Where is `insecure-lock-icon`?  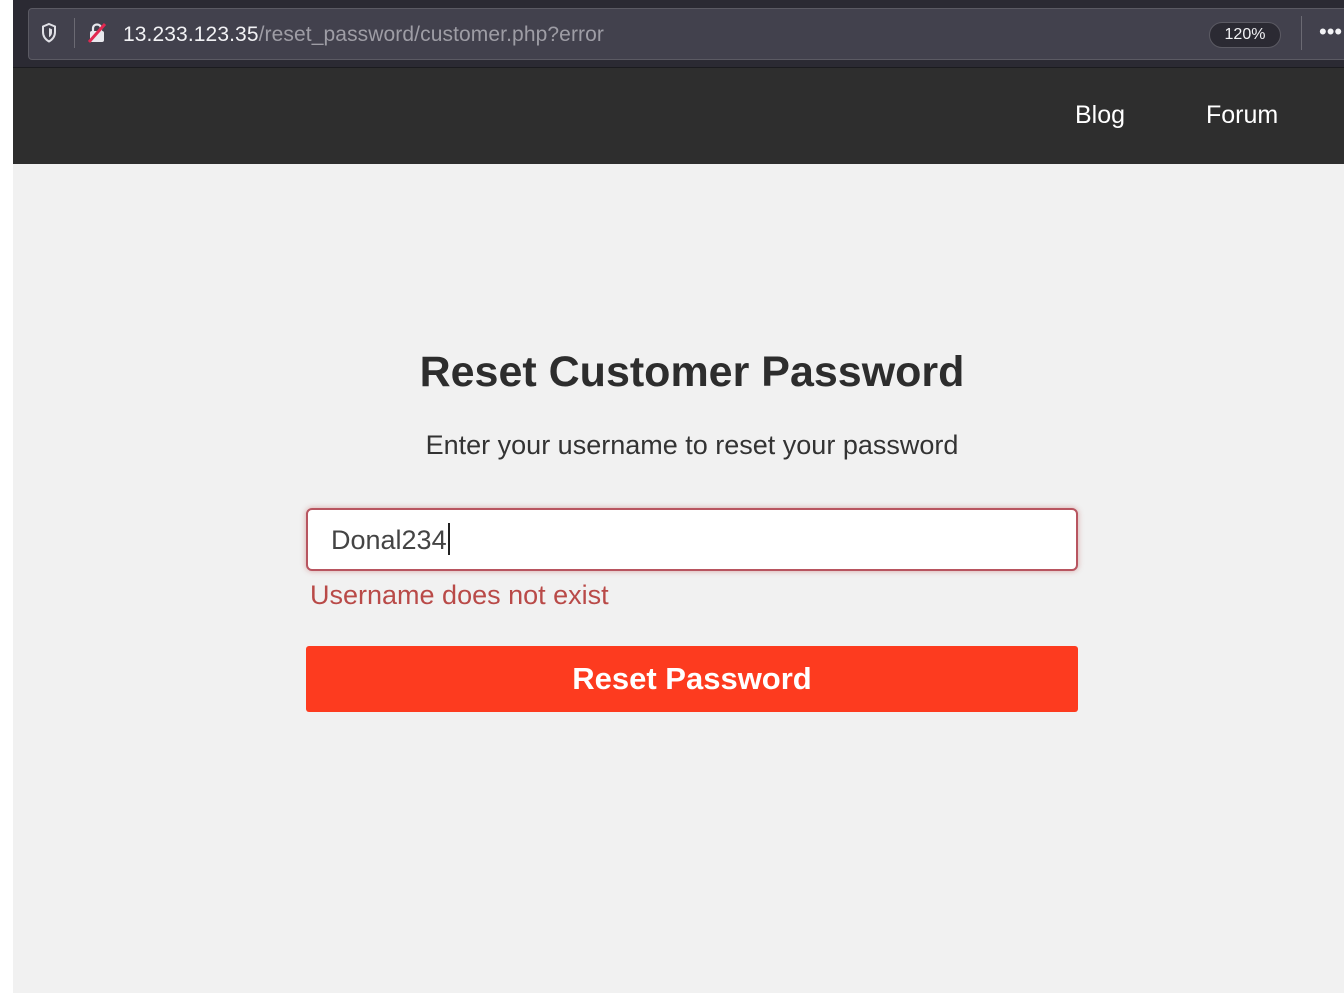
insecure-lock-icon is located at coordinates (97, 33).